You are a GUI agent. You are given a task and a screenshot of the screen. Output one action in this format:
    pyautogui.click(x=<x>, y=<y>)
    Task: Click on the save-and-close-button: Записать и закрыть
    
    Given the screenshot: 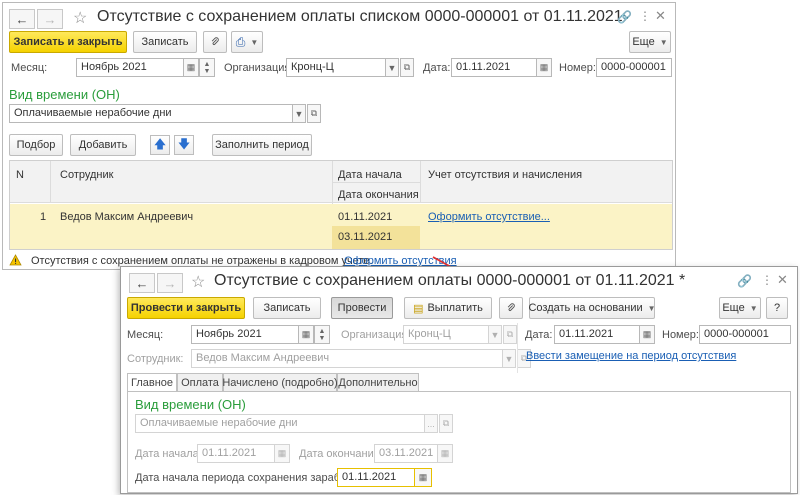 What is the action you would take?
    pyautogui.click(x=68, y=42)
    